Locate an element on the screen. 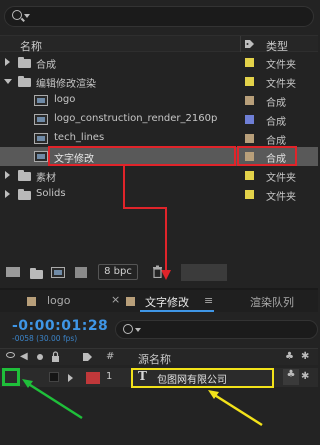 This screenshot has width=320, height=445. layer-column-header: ◀ # 源名称 ♣ ✱ is located at coordinates (159, 357).